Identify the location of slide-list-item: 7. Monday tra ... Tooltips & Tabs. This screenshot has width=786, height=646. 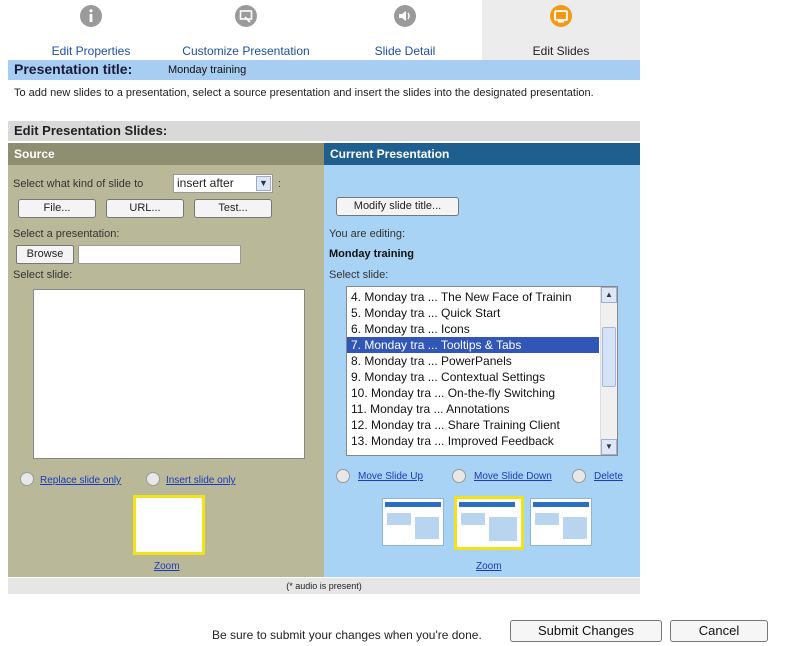
(473, 345).